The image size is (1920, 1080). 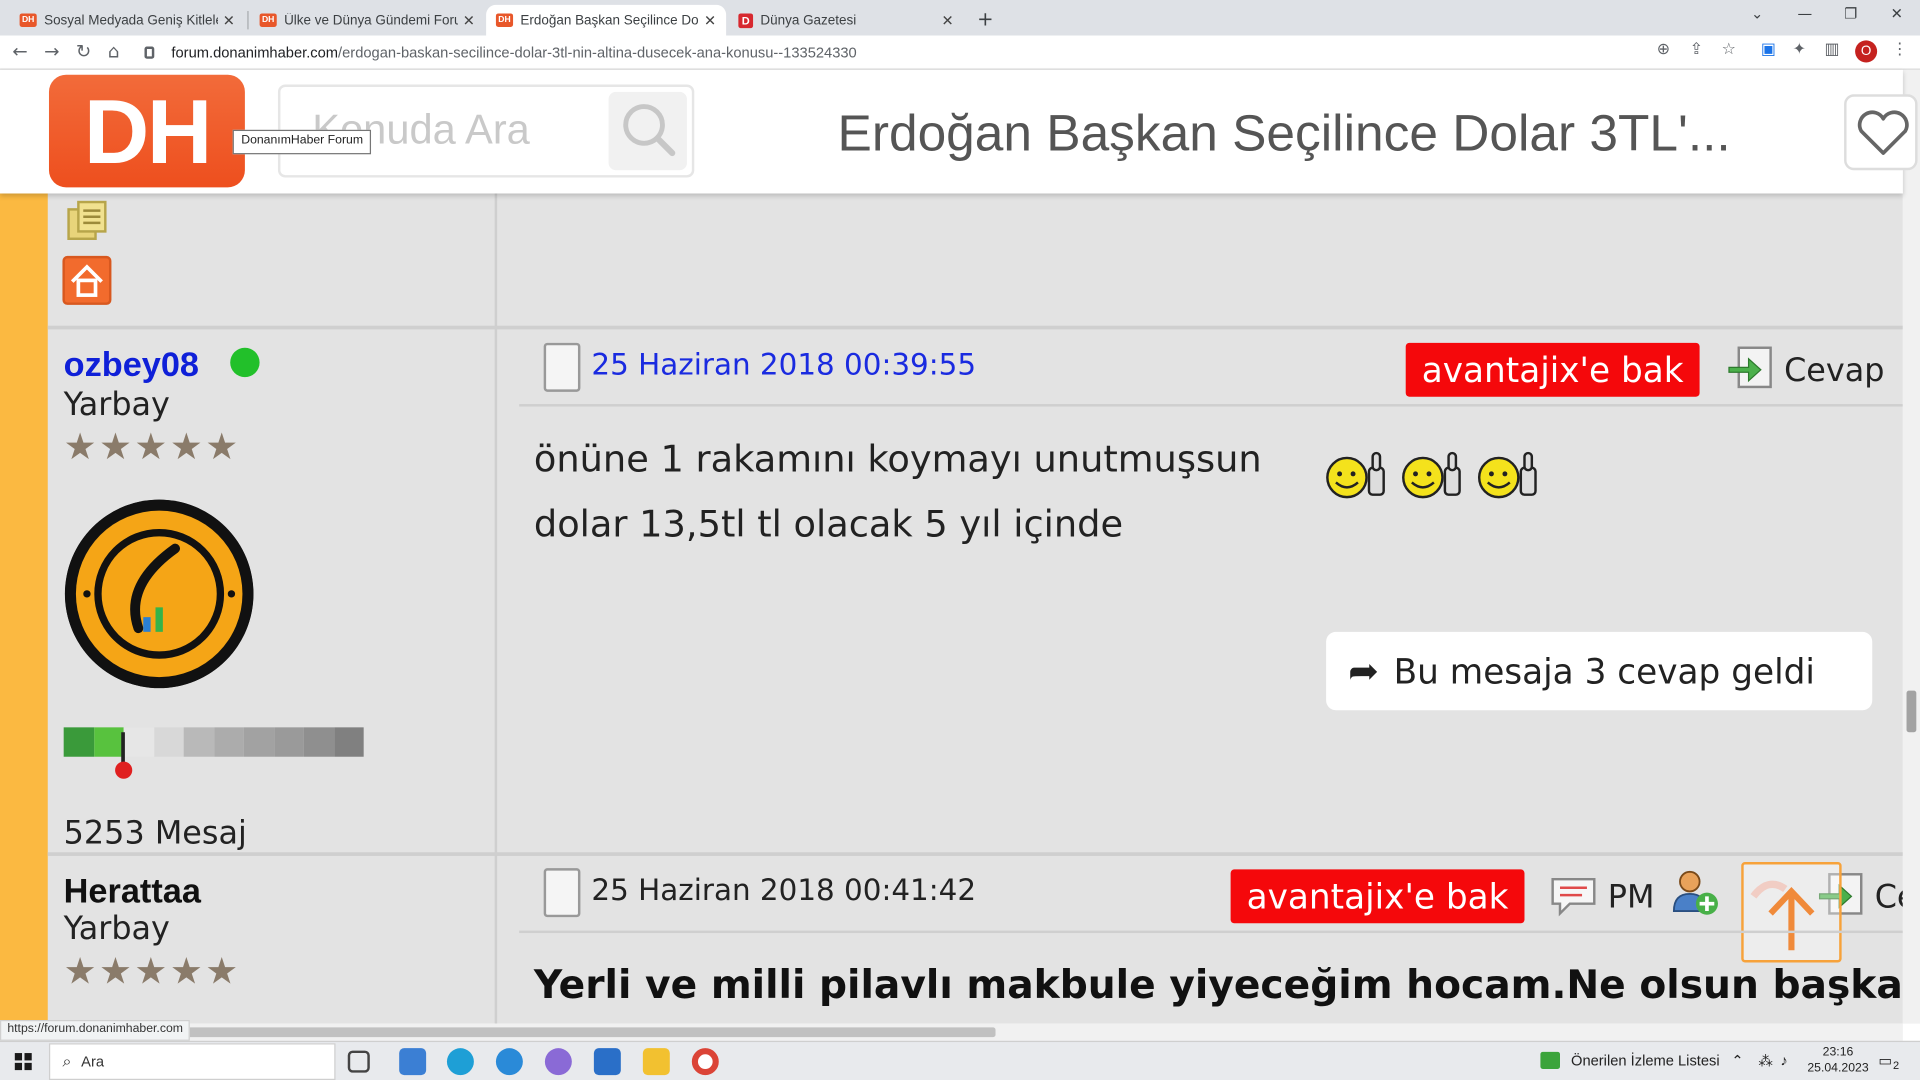 I want to click on reply-arrow-icon: ➦, so click(x=1363, y=671).